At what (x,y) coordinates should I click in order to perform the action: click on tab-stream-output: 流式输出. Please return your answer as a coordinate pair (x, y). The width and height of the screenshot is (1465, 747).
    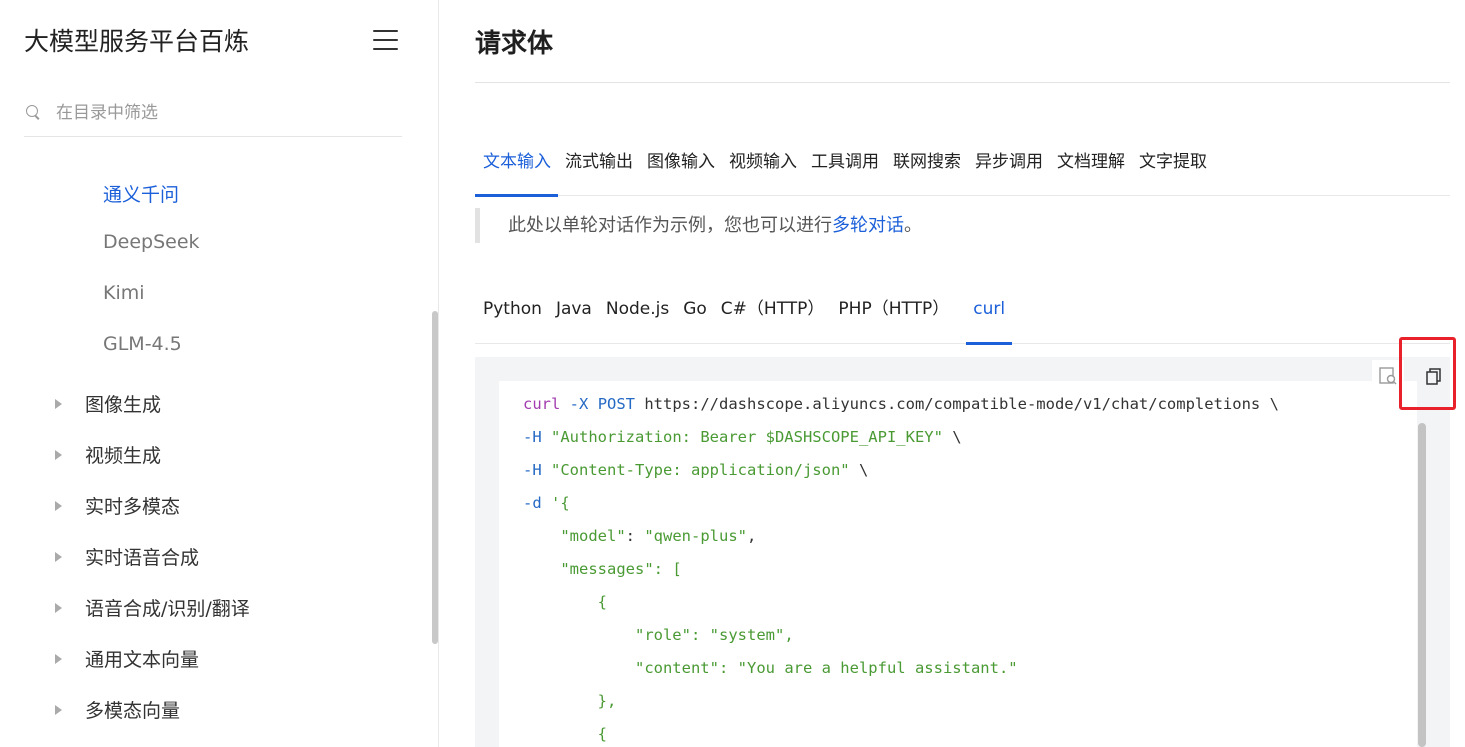
    Looking at the image, I should click on (599, 168).